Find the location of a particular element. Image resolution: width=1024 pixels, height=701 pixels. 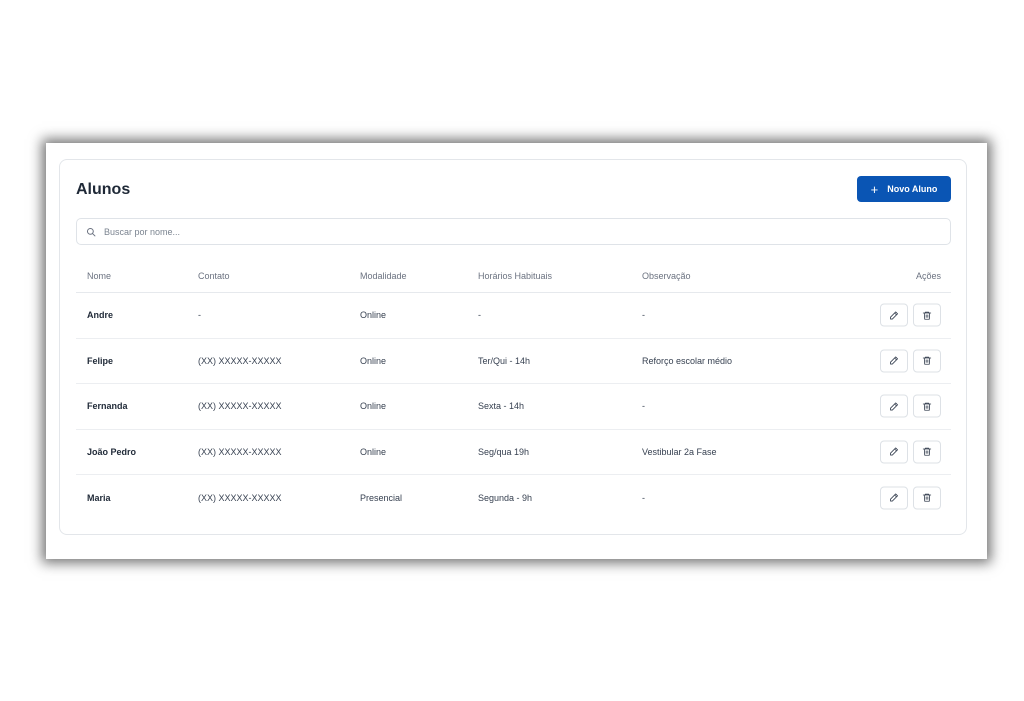

header-contato: Contato is located at coordinates (214, 276).